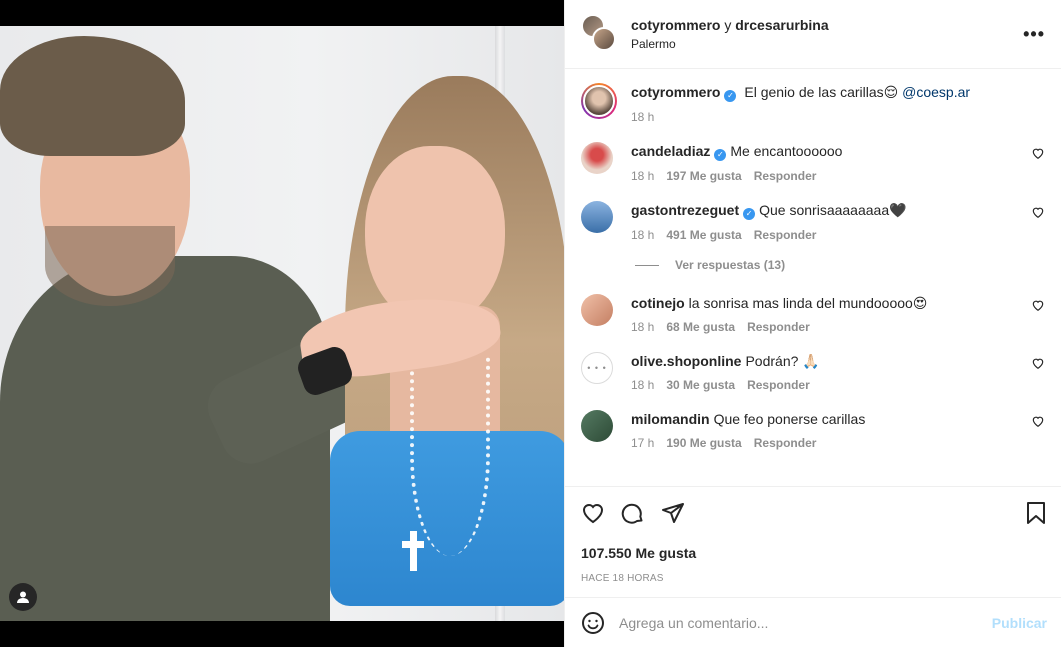 Image resolution: width=1061 pixels, height=647 pixels. I want to click on comment-text-line: gastontrezeguet ✓ Que sonrisaaaaaaaa🖤, so click(838, 210).